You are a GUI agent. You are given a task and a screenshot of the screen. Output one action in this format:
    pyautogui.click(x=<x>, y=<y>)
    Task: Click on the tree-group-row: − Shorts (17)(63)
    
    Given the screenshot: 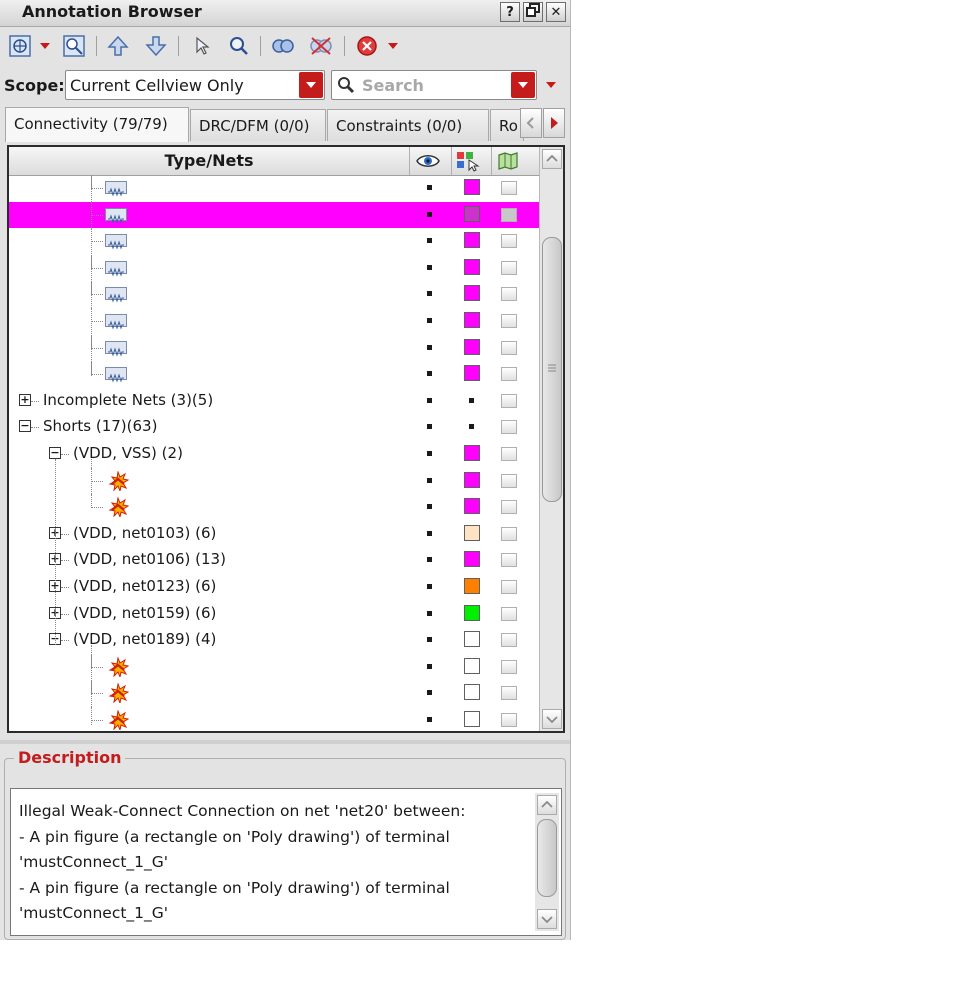 What is the action you would take?
    pyautogui.click(x=274, y=427)
    